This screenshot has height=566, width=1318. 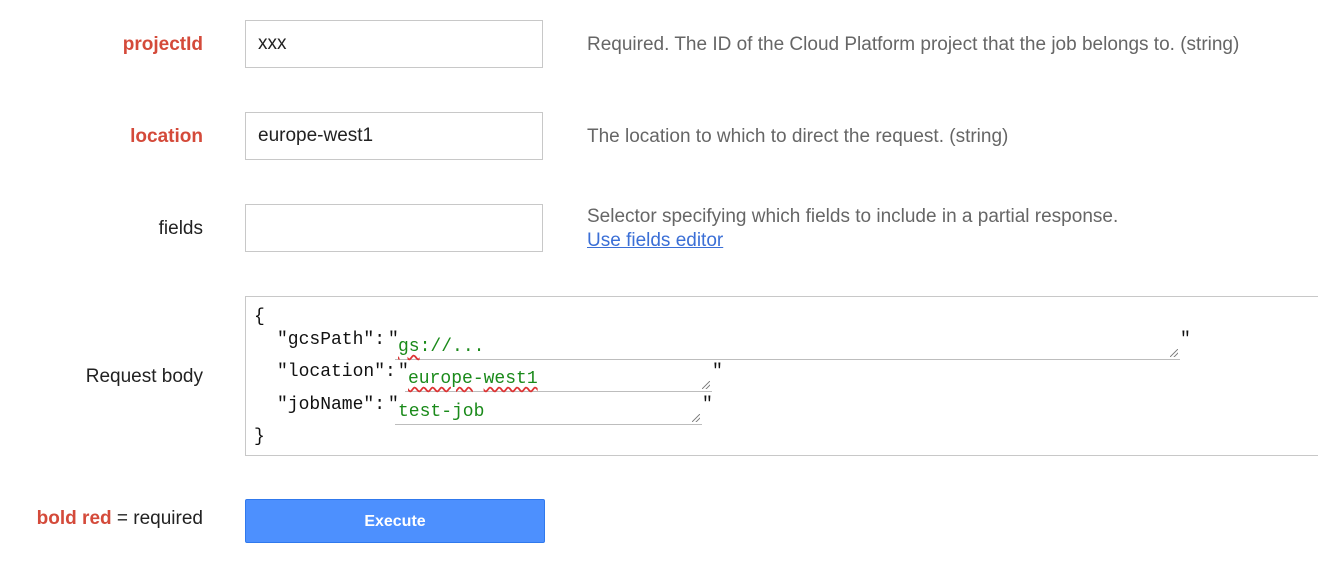 What do you see at coordinates (259, 437) in the screenshot?
I see `json-close-brace: }` at bounding box center [259, 437].